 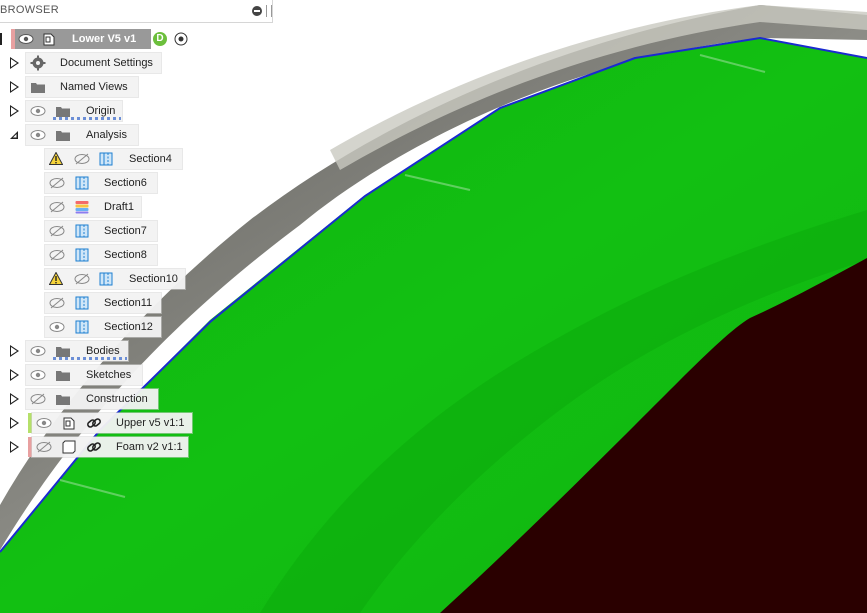 I want to click on activate-radio-icon, so click(x=181, y=39).